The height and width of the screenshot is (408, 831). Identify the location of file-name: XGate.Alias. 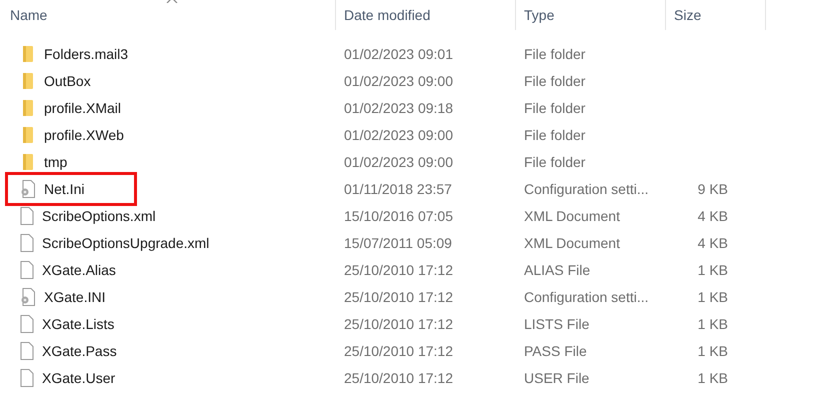
(79, 270).